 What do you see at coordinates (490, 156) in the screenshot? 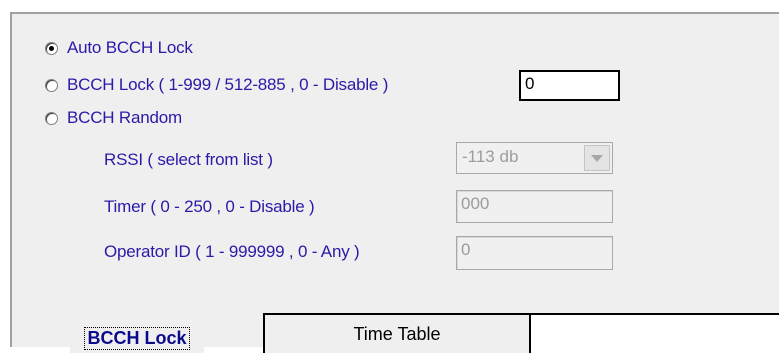
I see `rssi-selected-value: -113 db` at bounding box center [490, 156].